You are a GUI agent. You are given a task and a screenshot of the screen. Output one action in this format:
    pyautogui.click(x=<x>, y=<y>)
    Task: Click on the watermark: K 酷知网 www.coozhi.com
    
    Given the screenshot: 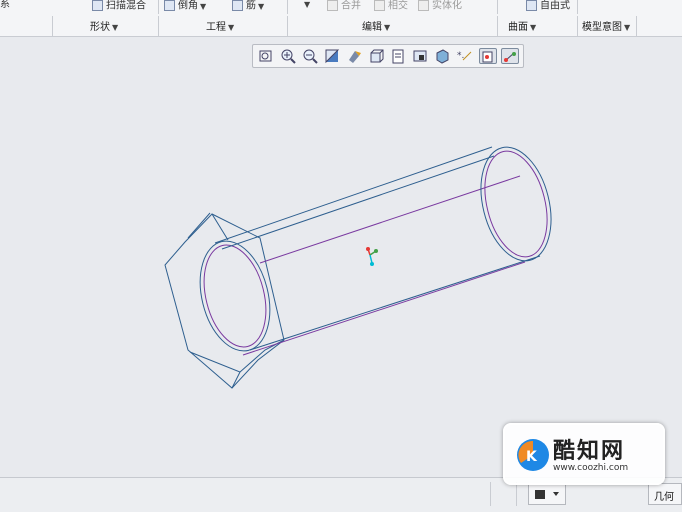 What is the action you would take?
    pyautogui.click(x=584, y=454)
    